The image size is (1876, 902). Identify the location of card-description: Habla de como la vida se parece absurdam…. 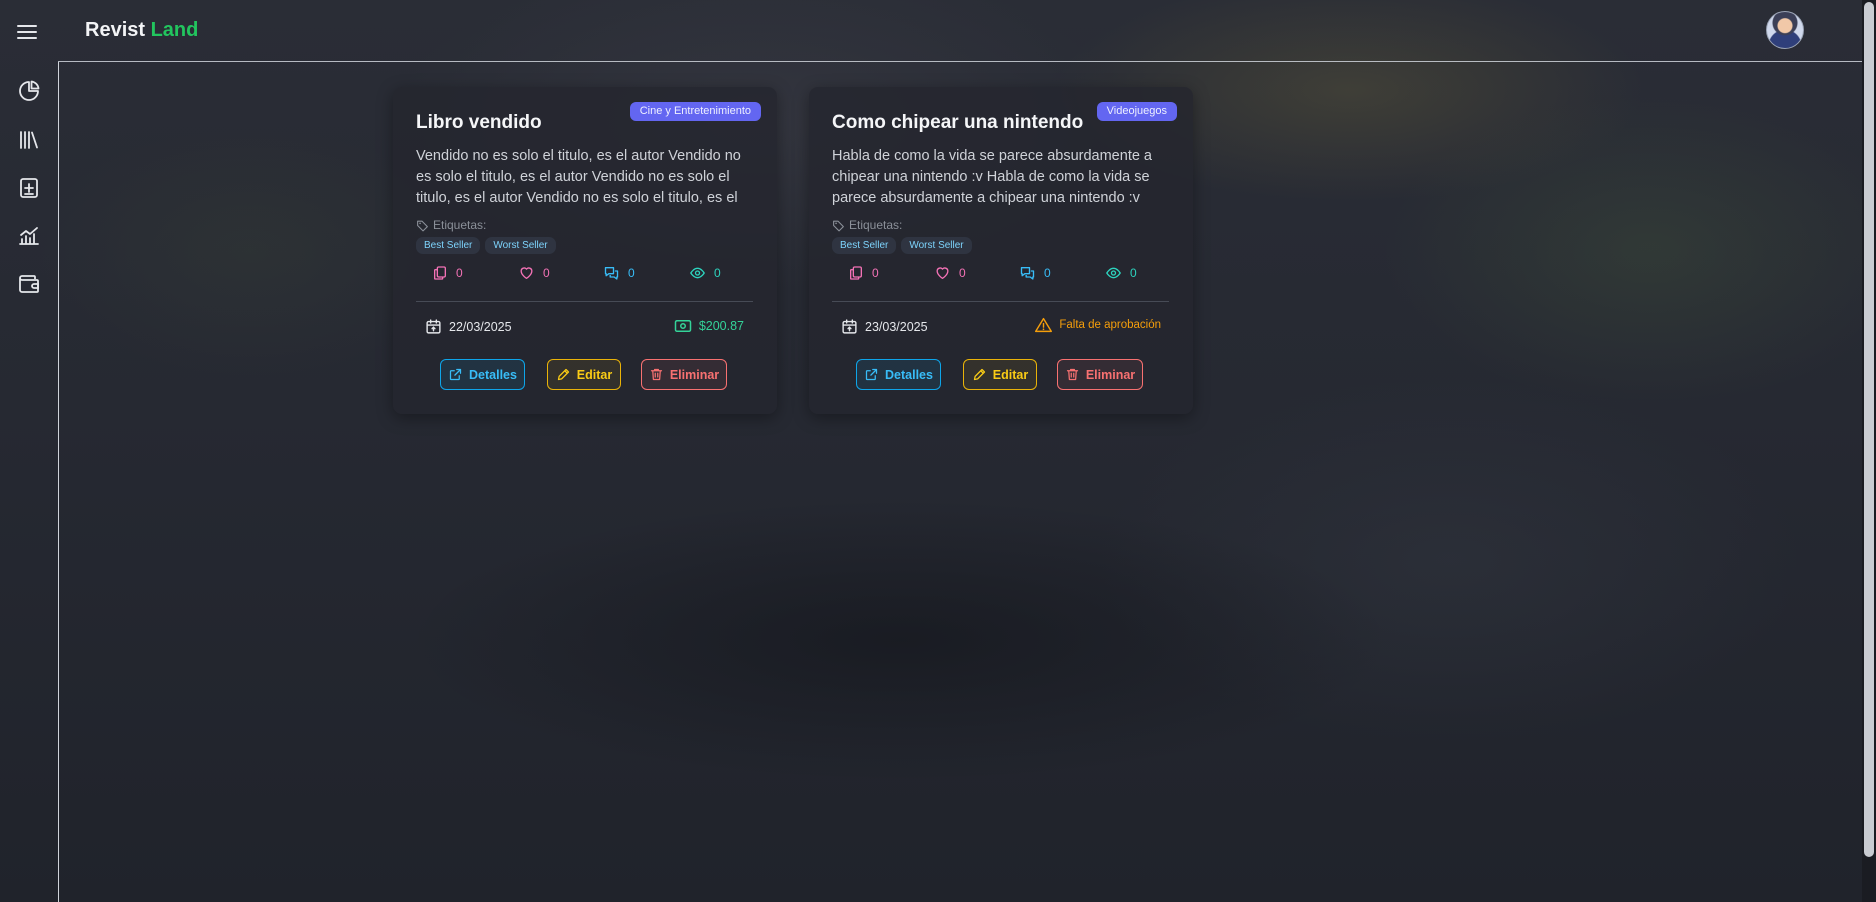
(992, 177).